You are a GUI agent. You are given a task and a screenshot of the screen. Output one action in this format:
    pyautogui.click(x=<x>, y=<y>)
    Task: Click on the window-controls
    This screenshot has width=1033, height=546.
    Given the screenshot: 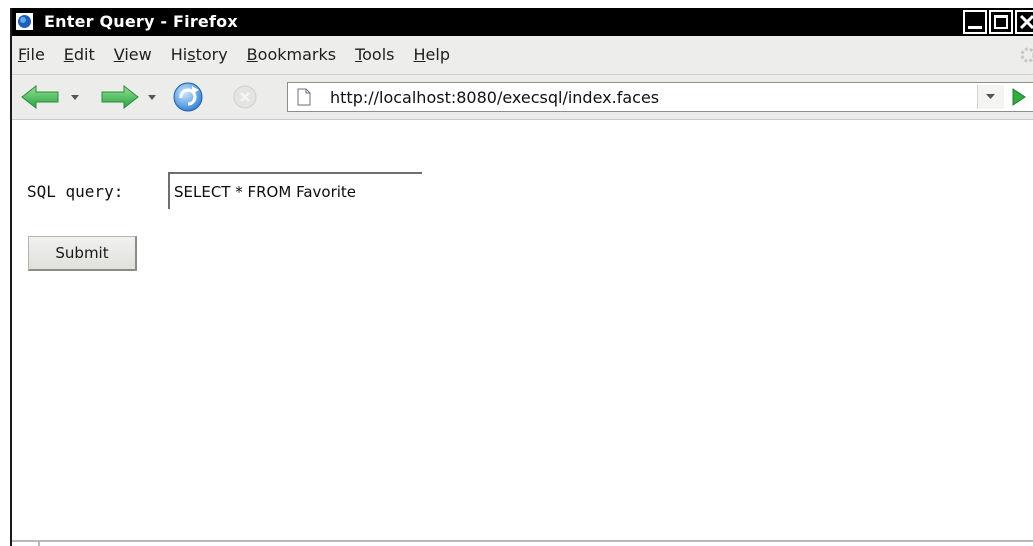 What is the action you would take?
    pyautogui.click(x=997, y=22)
    